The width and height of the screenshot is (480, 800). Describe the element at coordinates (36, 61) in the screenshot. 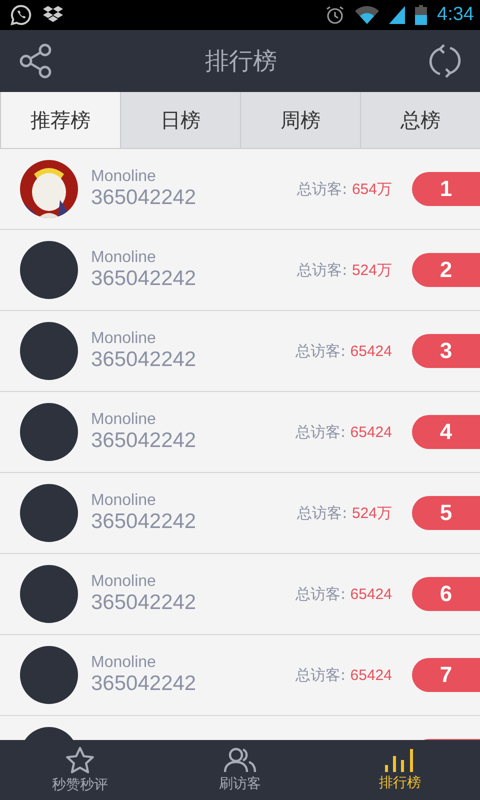

I see `share-button` at that location.